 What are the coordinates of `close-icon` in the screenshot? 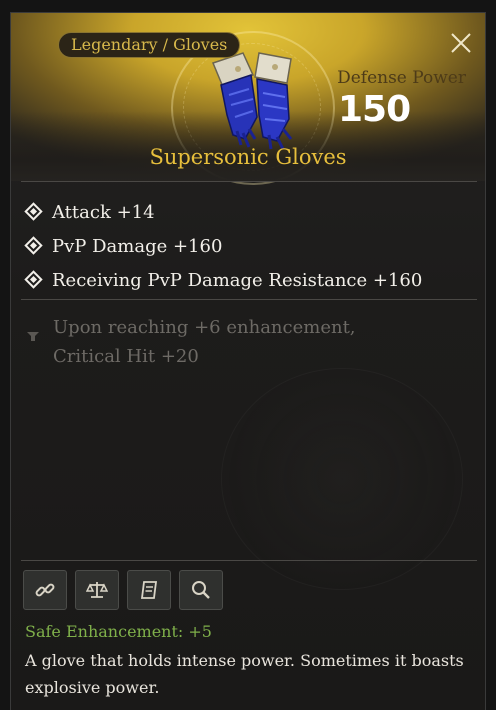 It's located at (461, 43).